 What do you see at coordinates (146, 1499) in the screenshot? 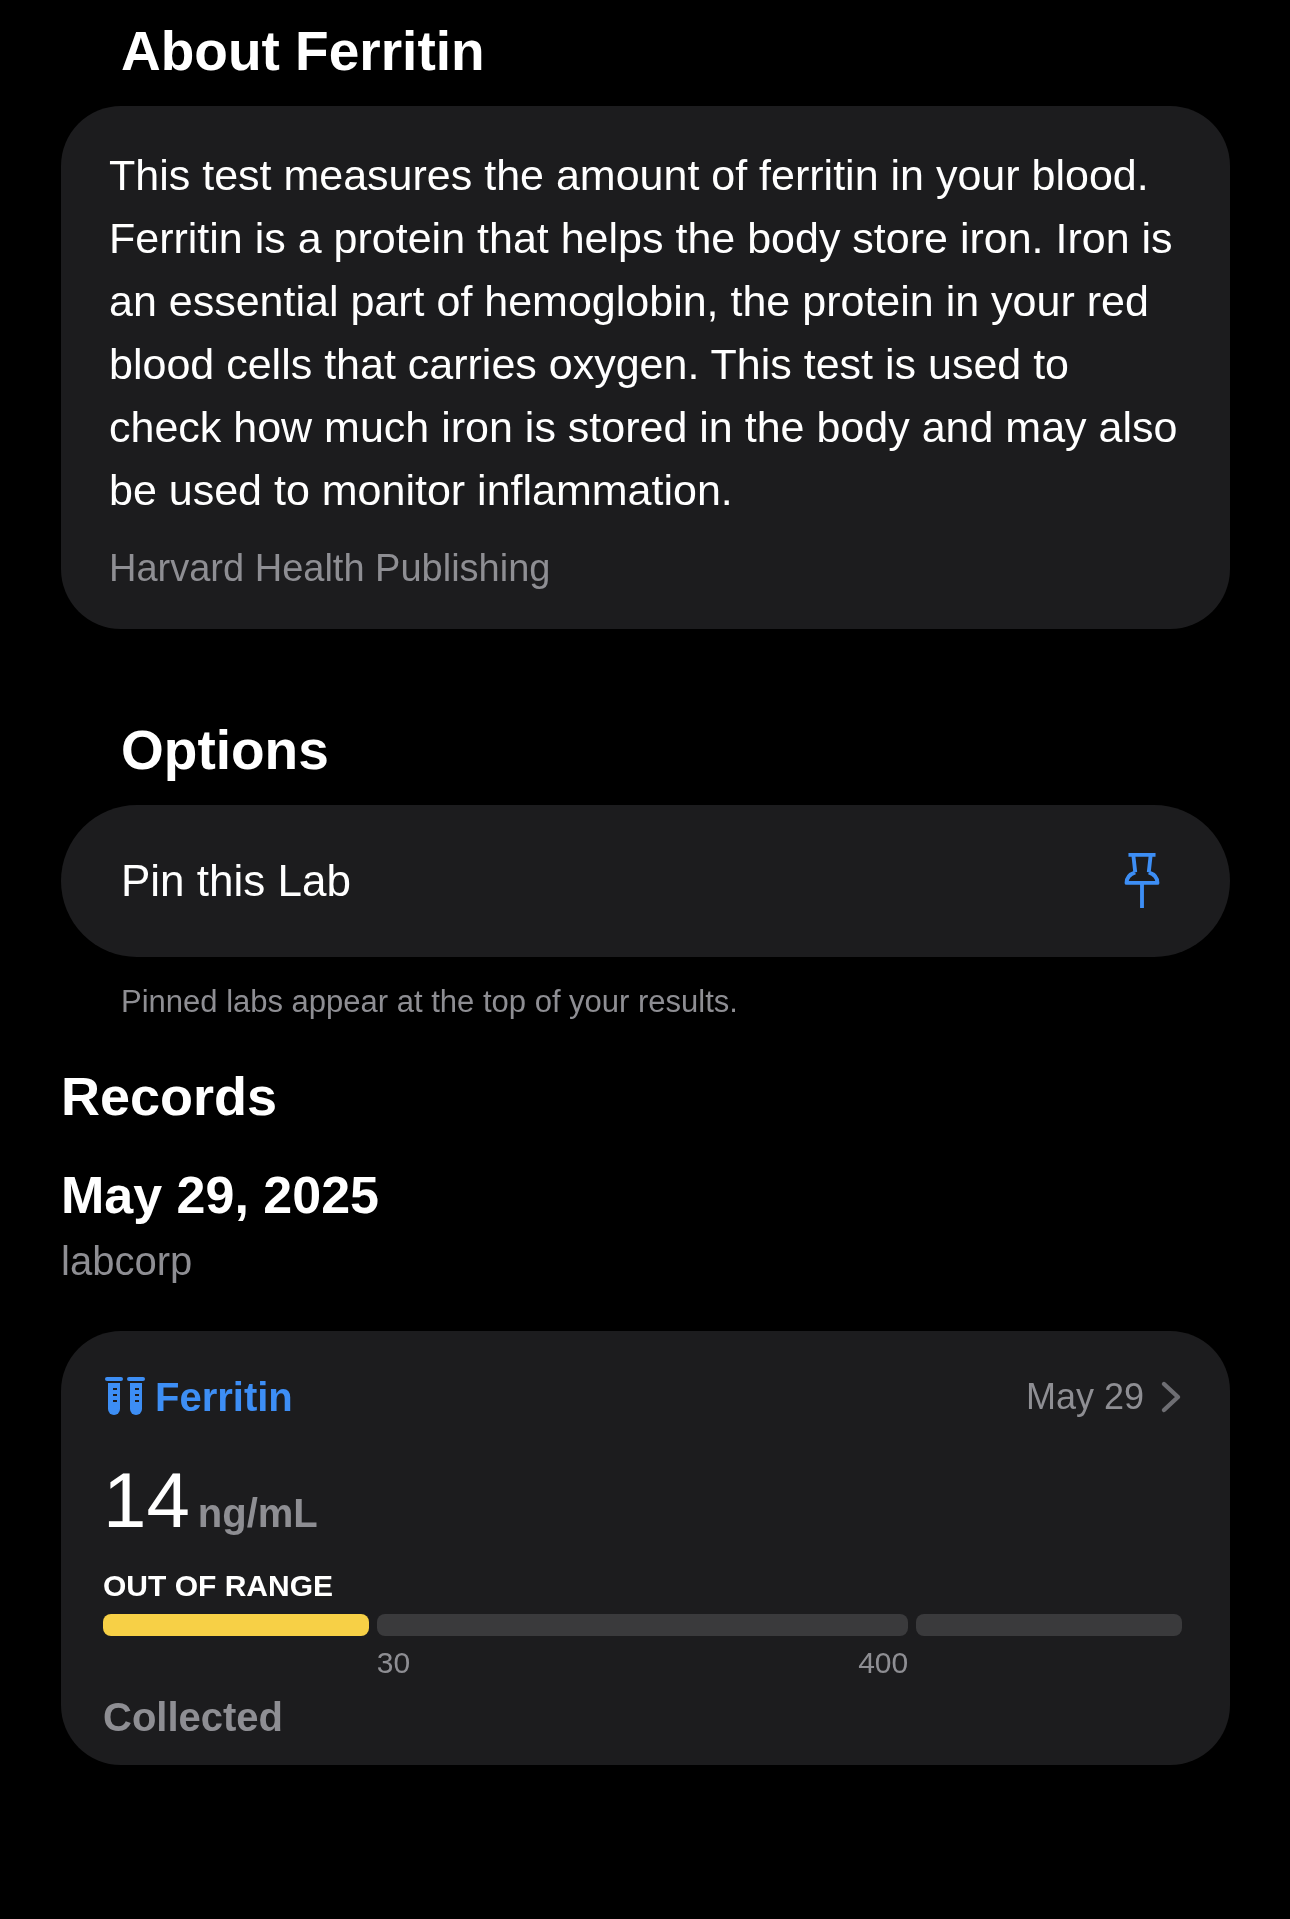
I see `result-value: 14` at bounding box center [146, 1499].